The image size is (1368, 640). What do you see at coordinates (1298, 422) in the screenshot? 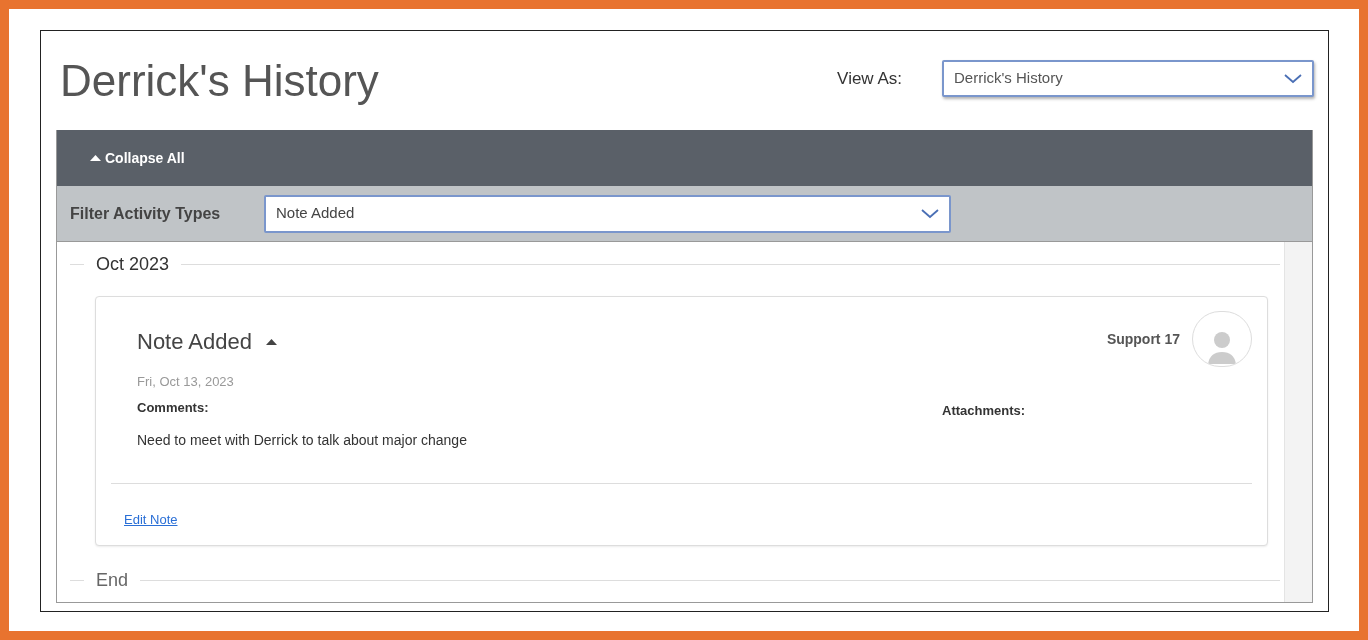
I see `scrollbar` at bounding box center [1298, 422].